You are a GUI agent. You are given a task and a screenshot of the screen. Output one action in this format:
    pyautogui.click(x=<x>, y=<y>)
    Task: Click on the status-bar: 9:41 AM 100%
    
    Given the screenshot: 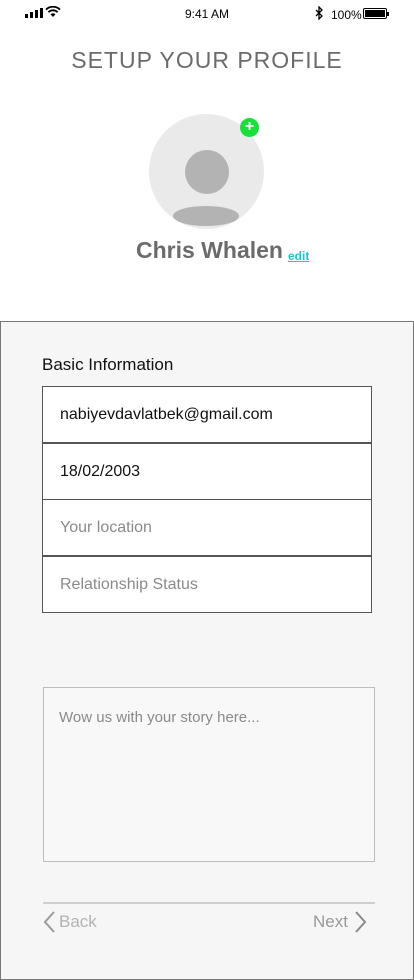 What is the action you would take?
    pyautogui.click(x=207, y=14)
    